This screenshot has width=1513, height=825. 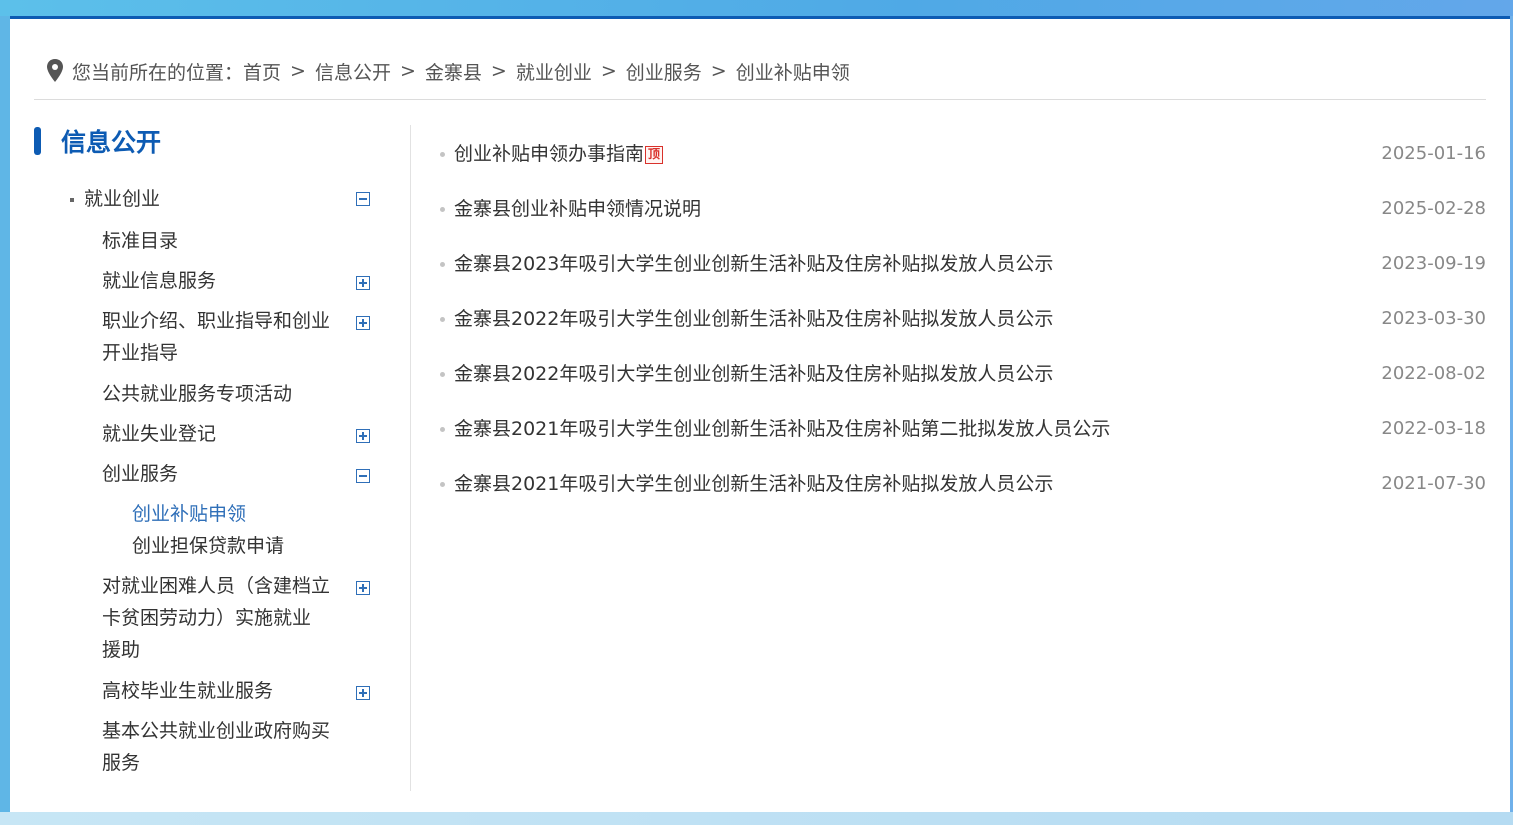 What do you see at coordinates (121, 650) in the screenshot?
I see `sidebar-item-label: 援助` at bounding box center [121, 650].